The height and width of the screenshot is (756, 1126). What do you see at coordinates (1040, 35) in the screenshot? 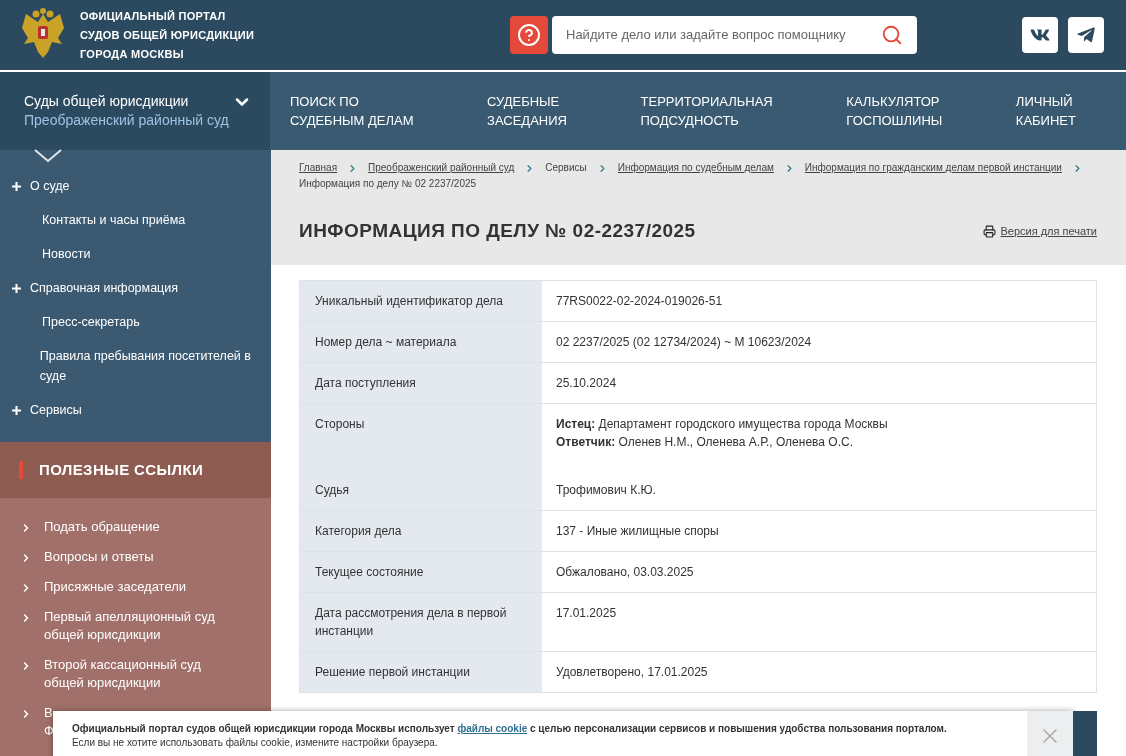
I see `vk-button` at bounding box center [1040, 35].